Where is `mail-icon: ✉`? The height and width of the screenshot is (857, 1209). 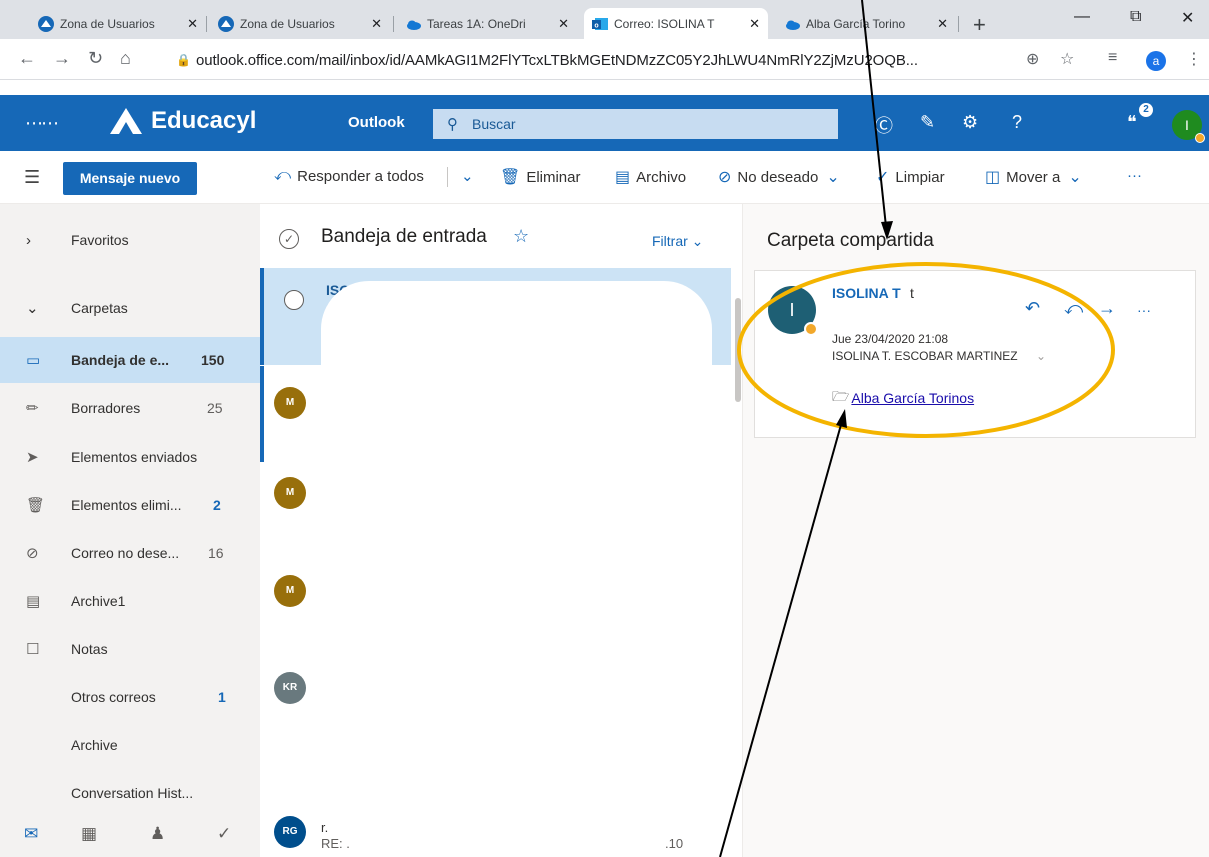
mail-icon: ✉ is located at coordinates (31, 834).